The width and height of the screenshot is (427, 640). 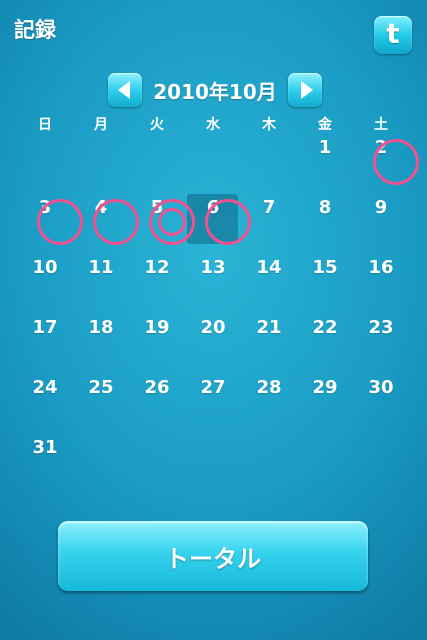 I want to click on calendar-day: 30, so click(x=381, y=388).